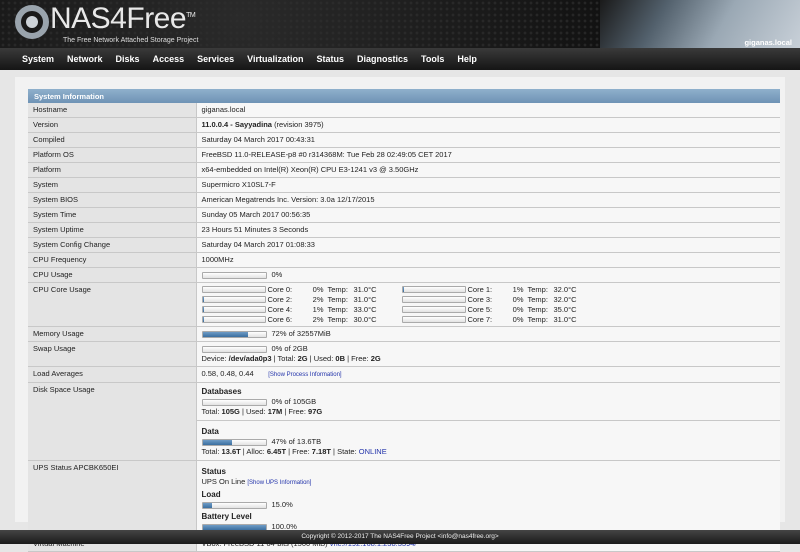 The width and height of the screenshot is (800, 552). What do you see at coordinates (289, 348) in the screenshot?
I see `swap-value: 0% of 2GB` at bounding box center [289, 348].